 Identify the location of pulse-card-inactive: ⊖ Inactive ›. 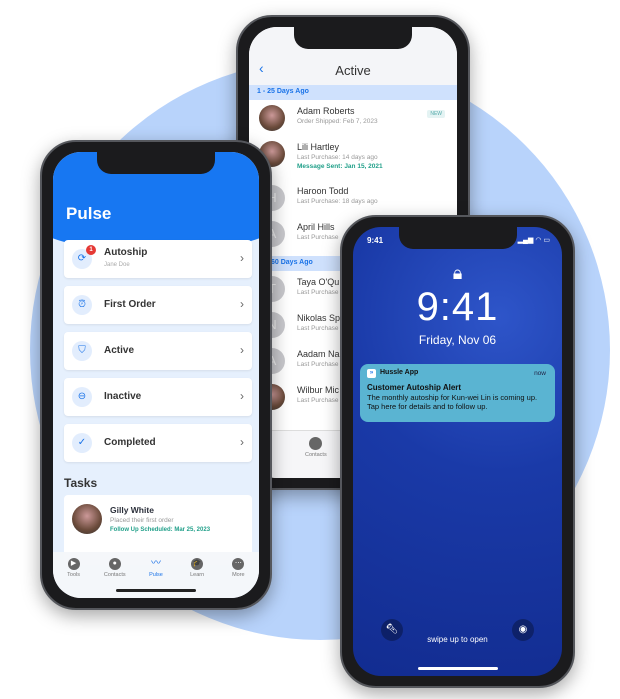
(158, 397).